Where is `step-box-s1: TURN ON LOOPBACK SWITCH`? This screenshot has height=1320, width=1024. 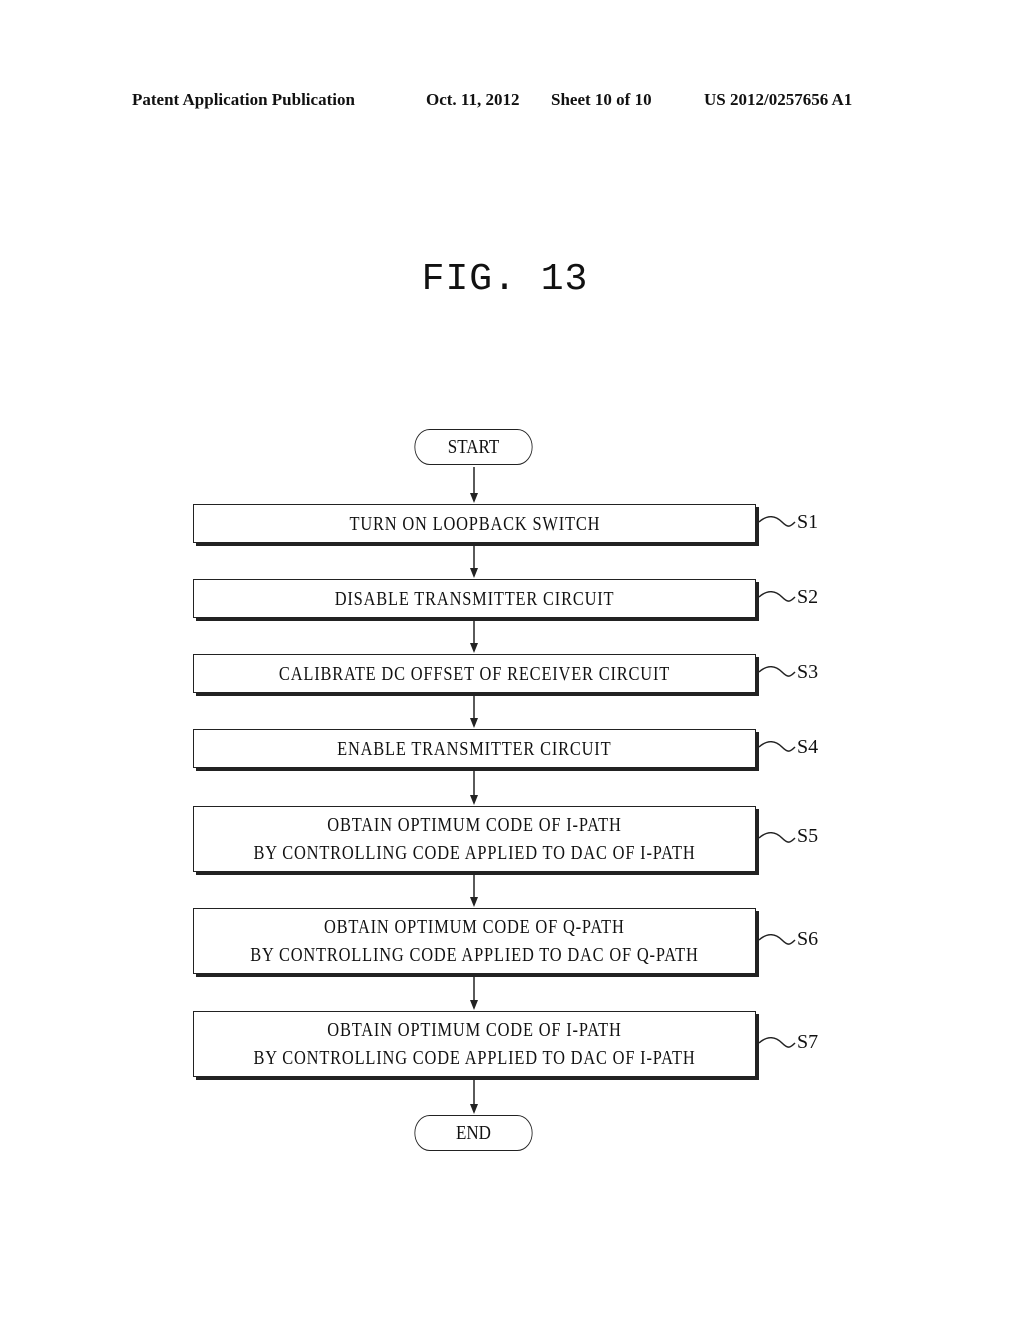 step-box-s1: TURN ON LOOPBACK SWITCH is located at coordinates (474, 523).